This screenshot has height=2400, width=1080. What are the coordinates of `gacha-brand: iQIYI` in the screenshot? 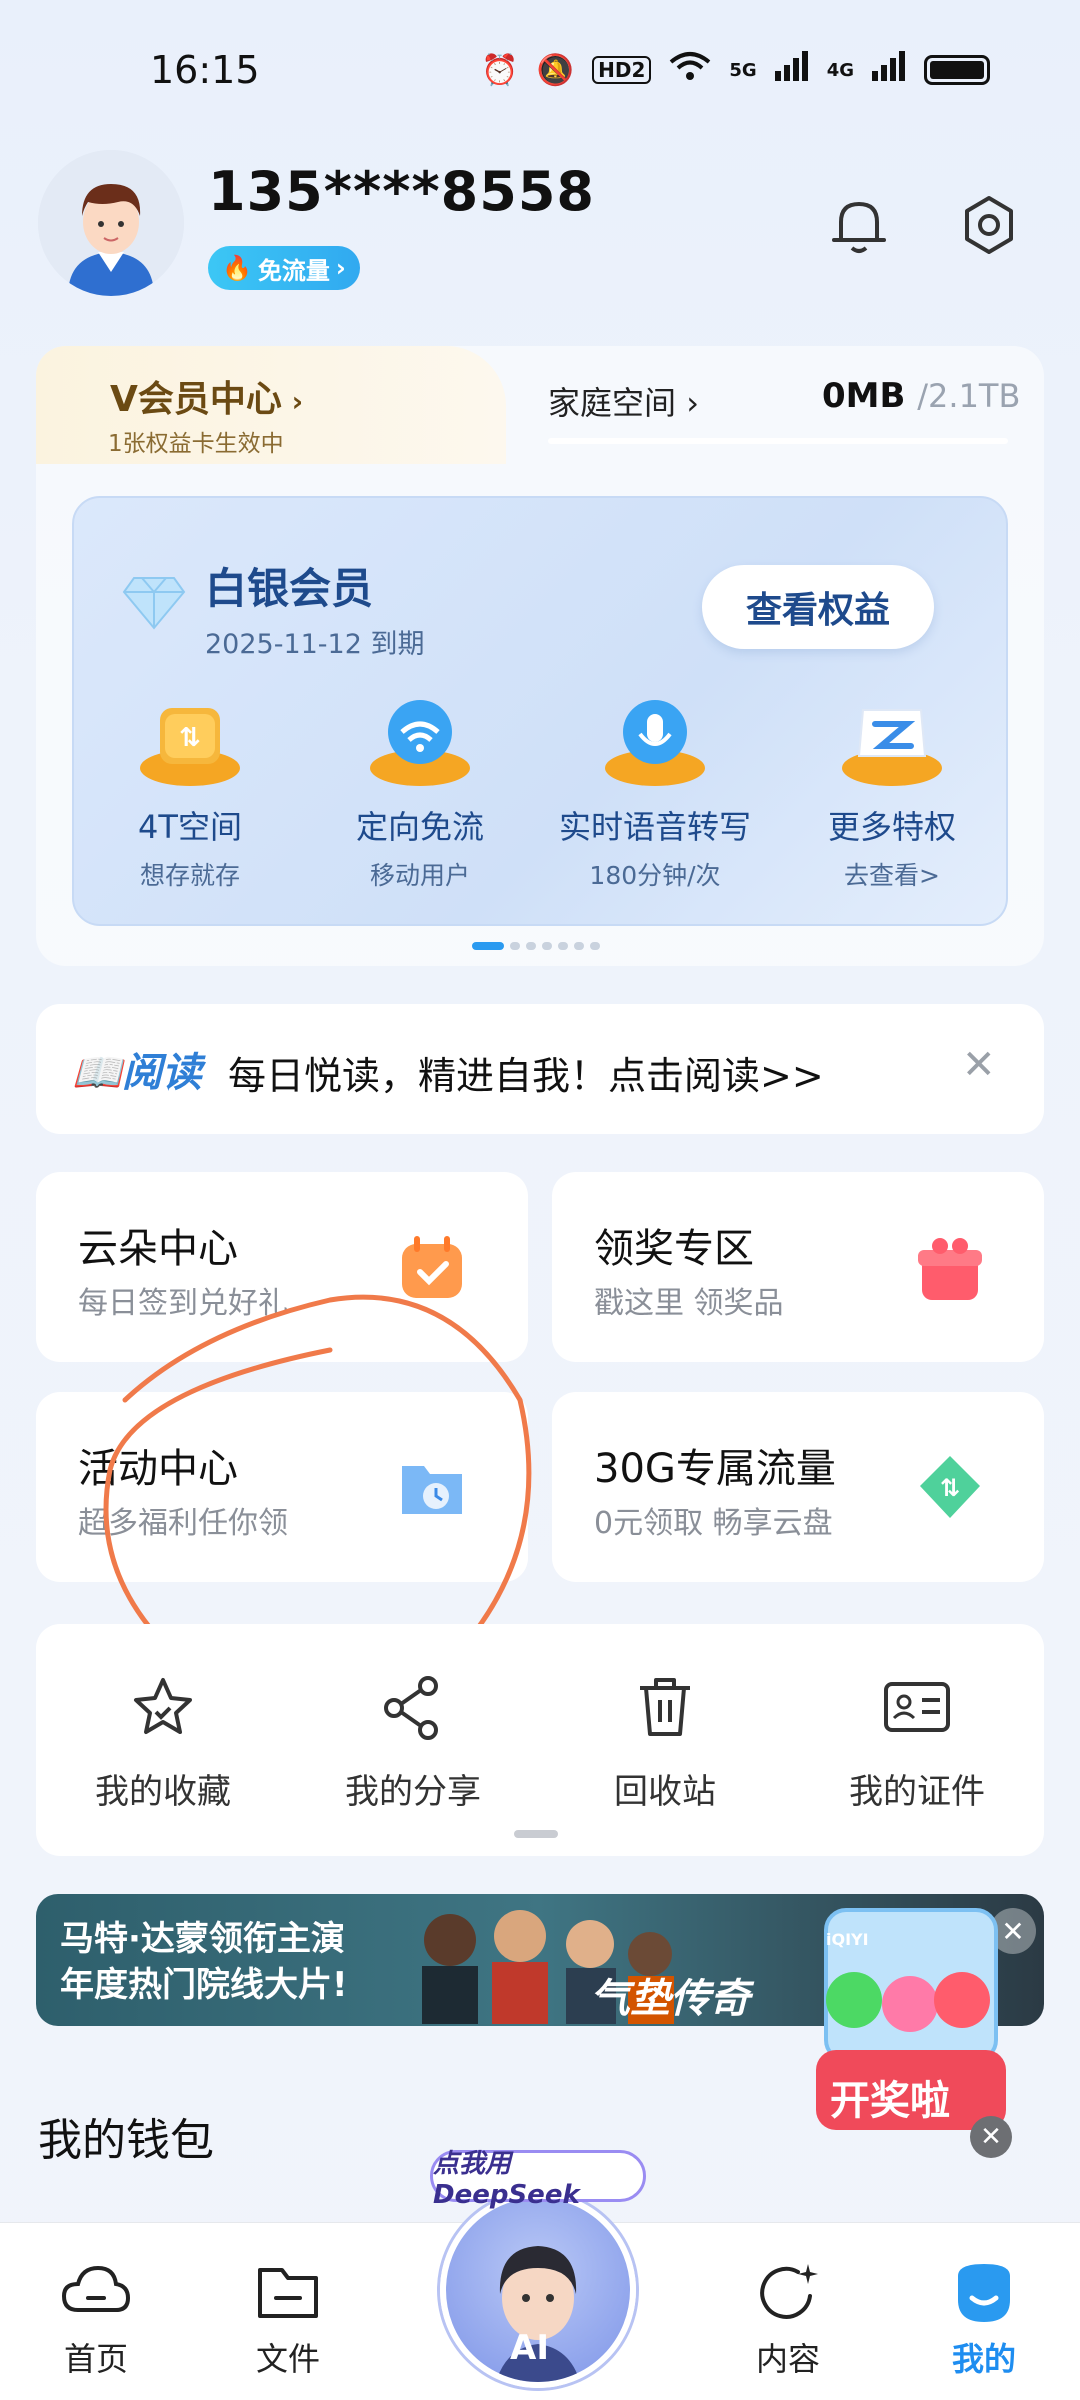 It's located at (847, 1939).